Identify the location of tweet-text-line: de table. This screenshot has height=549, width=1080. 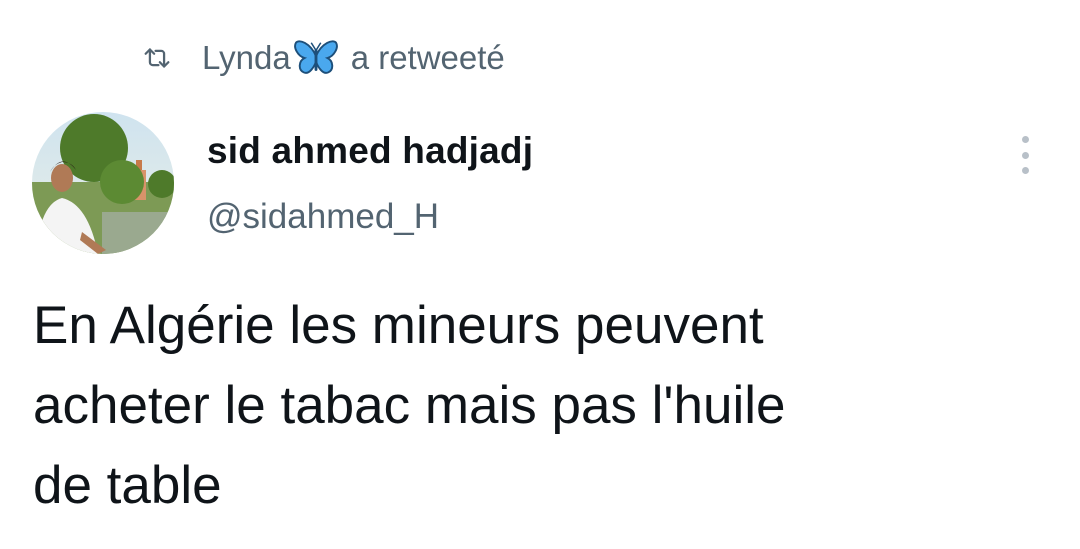
(127, 485).